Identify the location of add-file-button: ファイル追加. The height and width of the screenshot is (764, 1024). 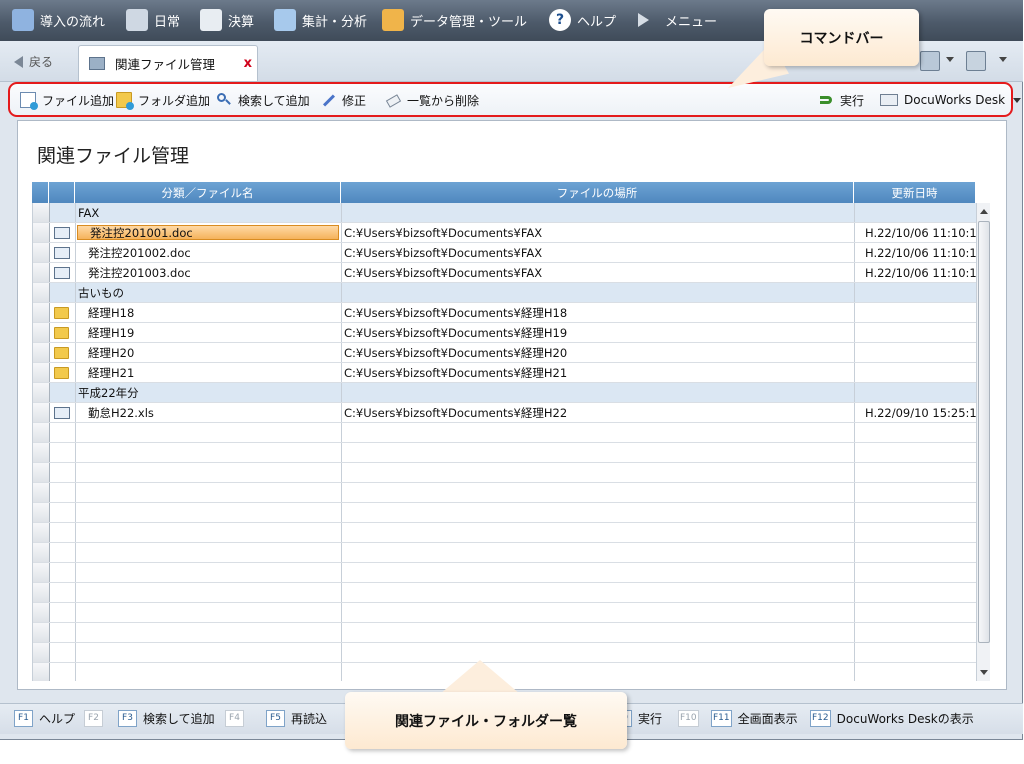
(67, 100).